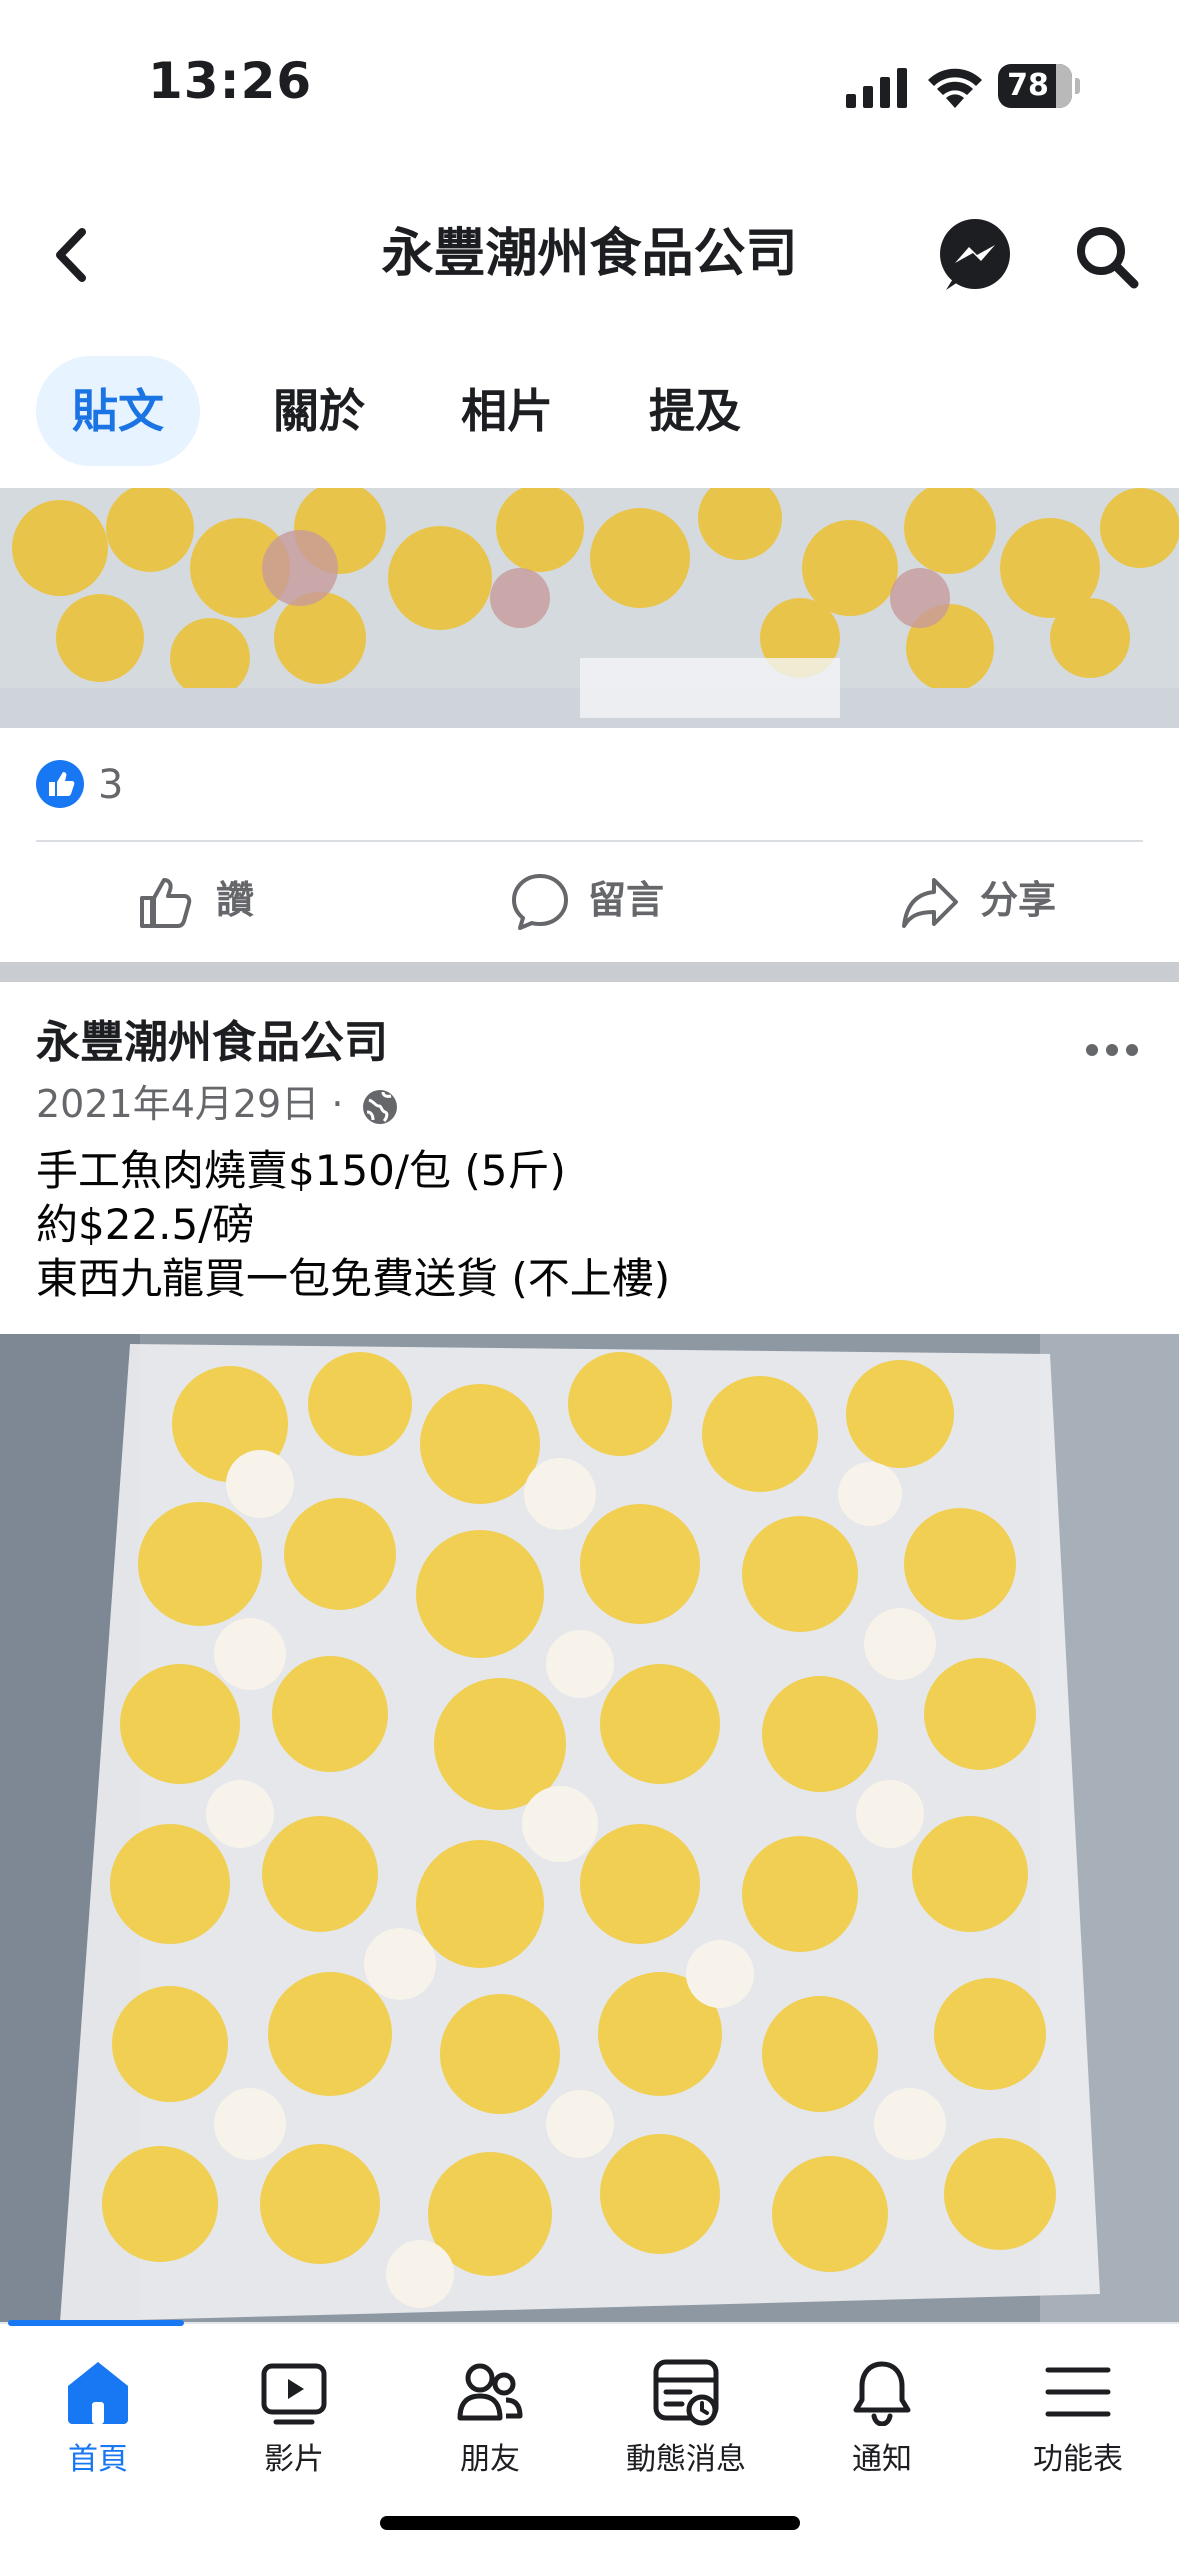  Describe the element at coordinates (1028, 85) in the screenshot. I see `battery-level: 78` at that location.